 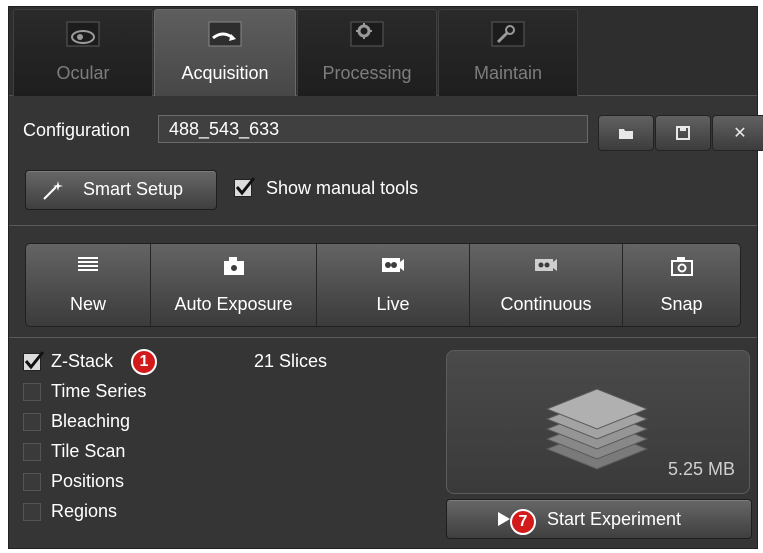 I want to click on continuous-camera-icon, so click(x=546, y=268).